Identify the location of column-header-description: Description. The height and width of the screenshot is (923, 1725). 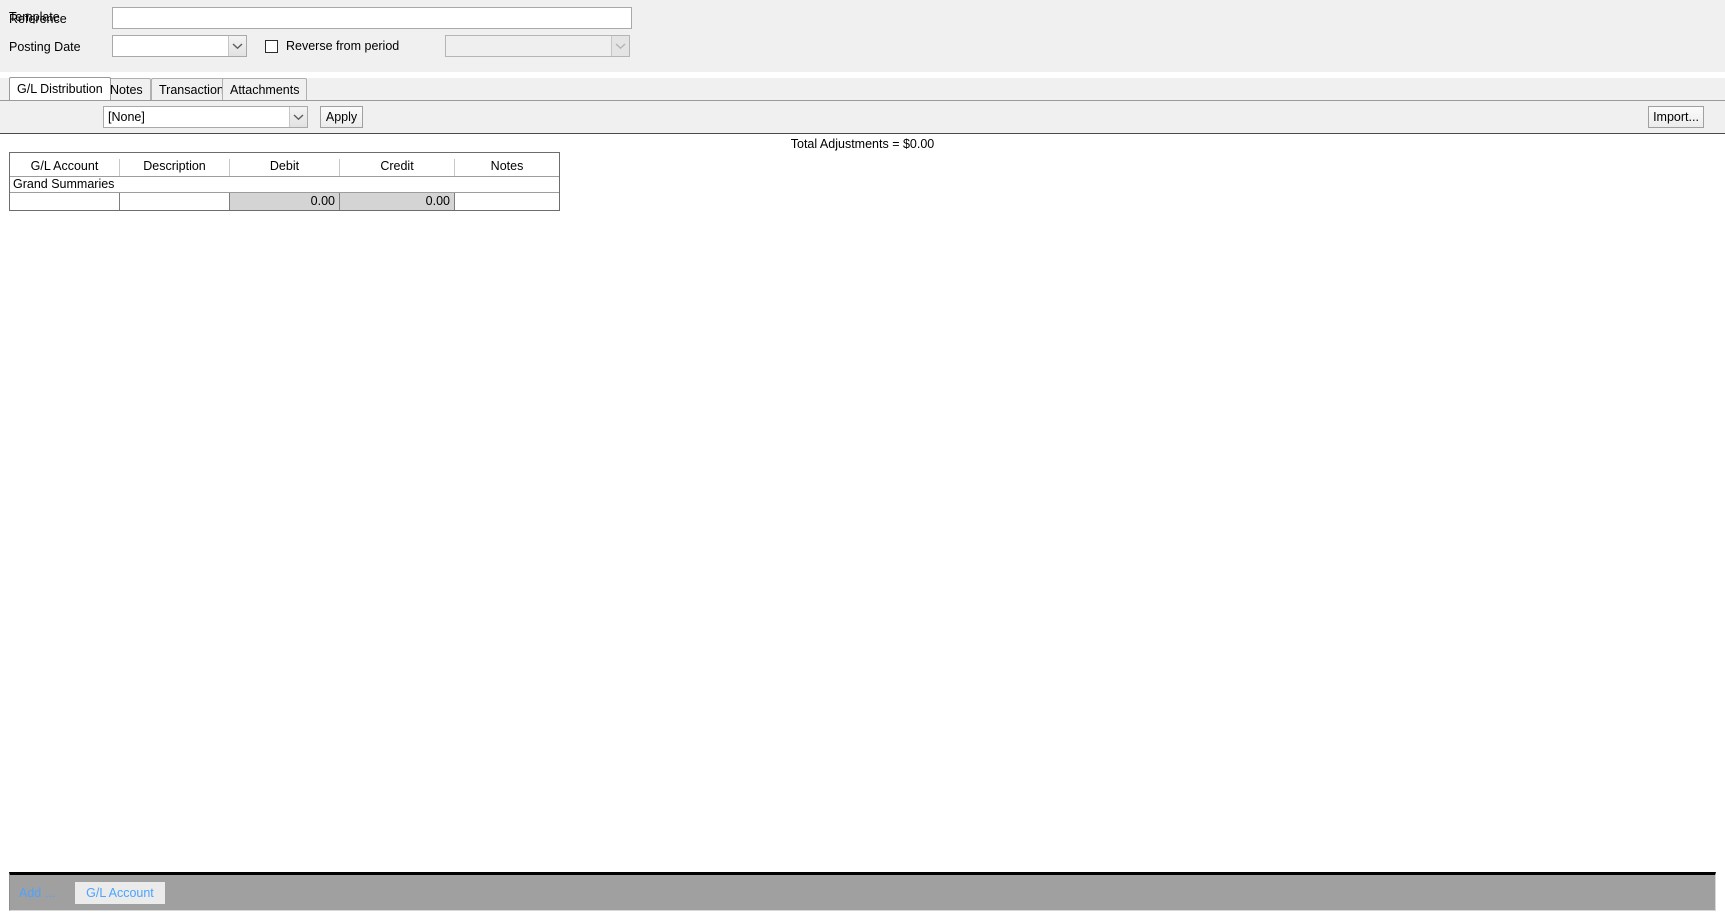
(175, 167).